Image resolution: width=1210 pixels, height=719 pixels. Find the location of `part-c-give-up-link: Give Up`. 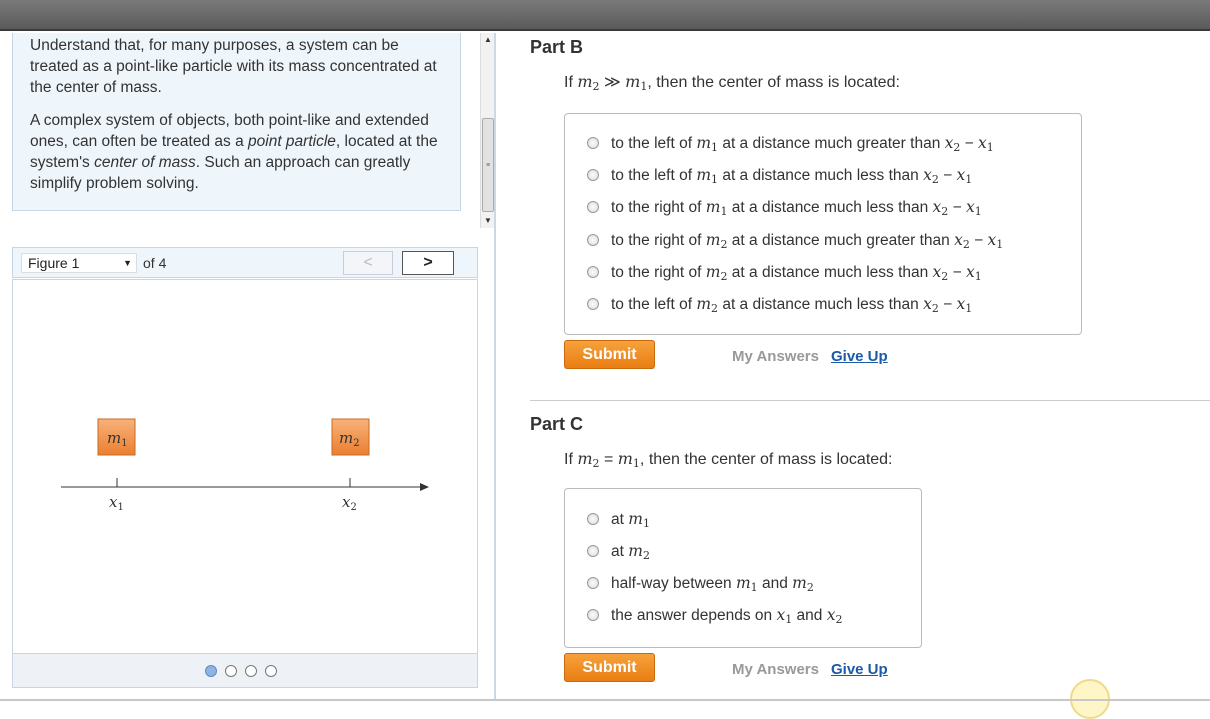

part-c-give-up-link: Give Up is located at coordinates (859, 669).